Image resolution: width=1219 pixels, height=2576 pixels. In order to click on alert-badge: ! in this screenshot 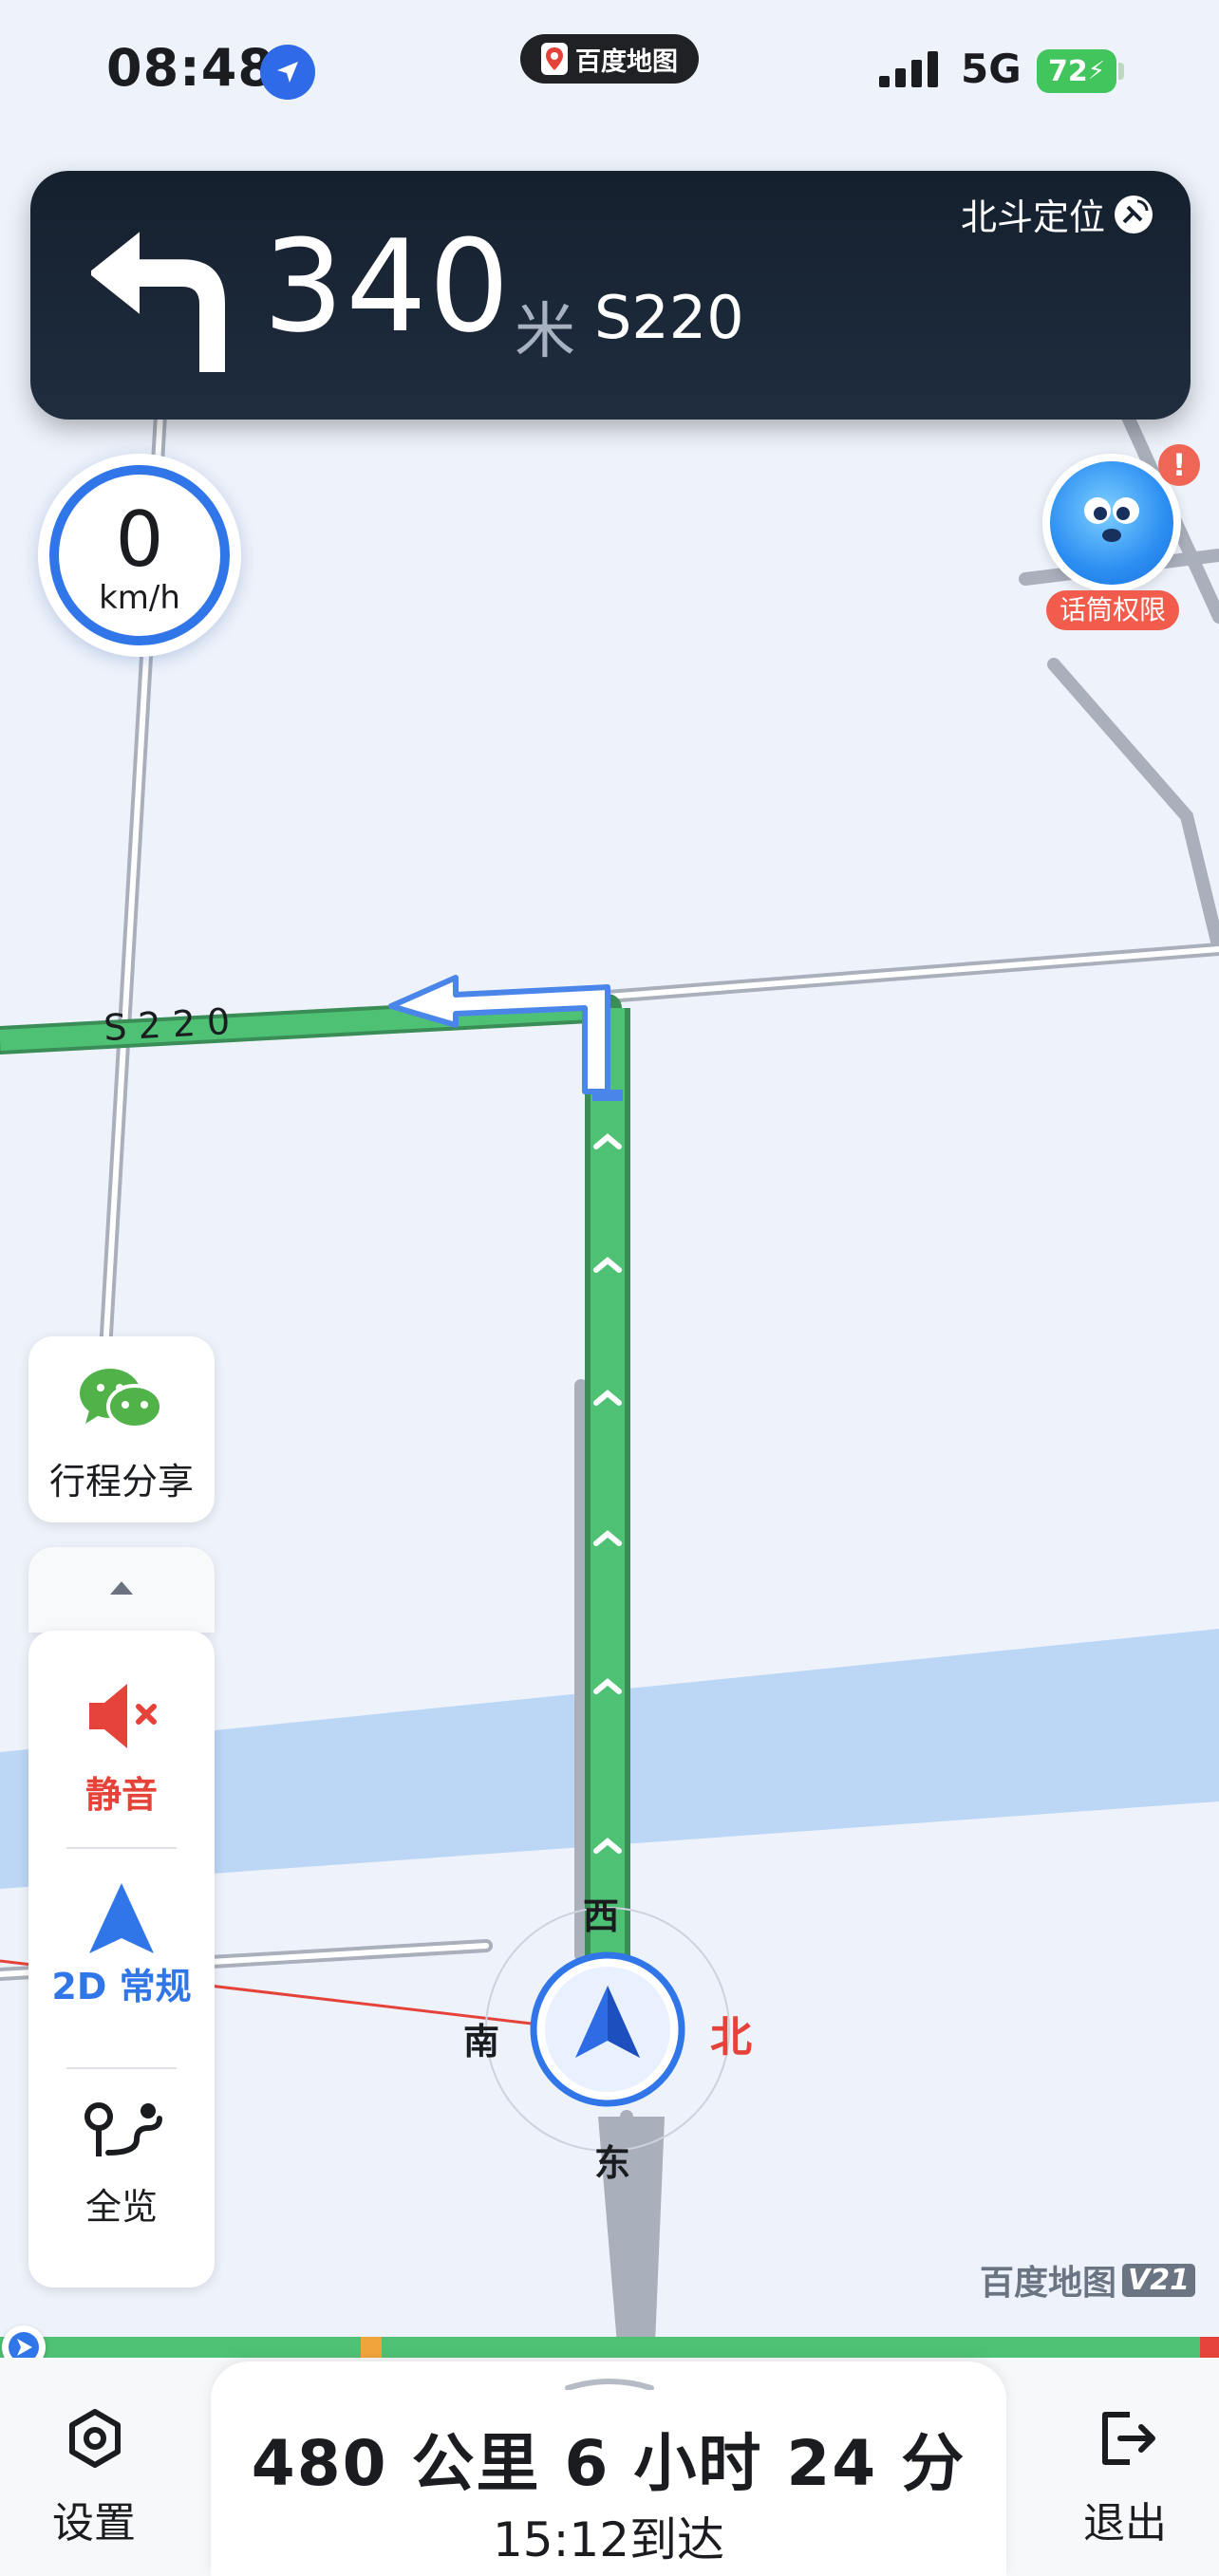, I will do `click(1179, 465)`.